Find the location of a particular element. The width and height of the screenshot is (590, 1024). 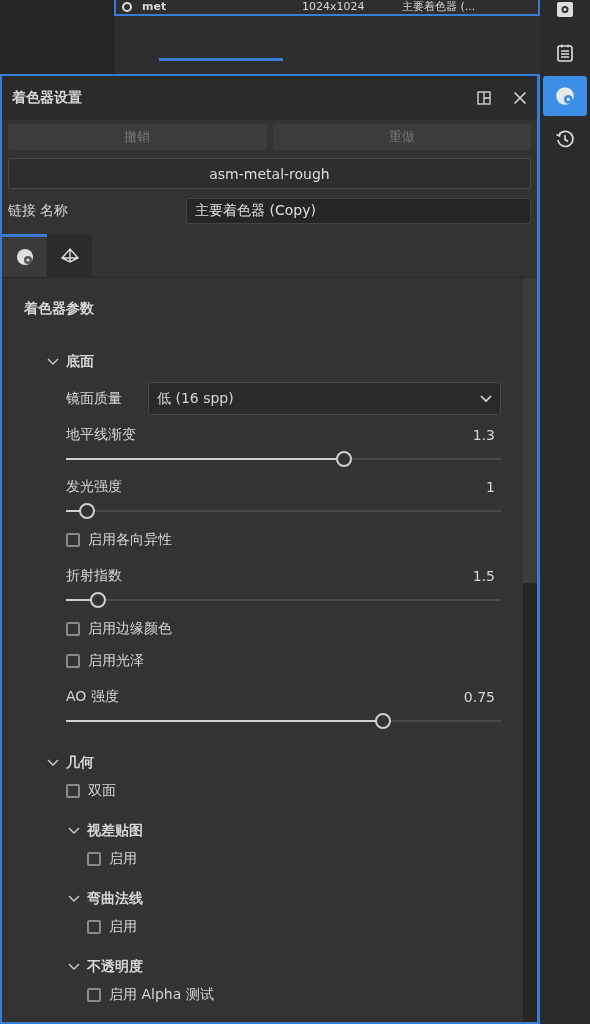

slider-value: 1 is located at coordinates (490, 487).